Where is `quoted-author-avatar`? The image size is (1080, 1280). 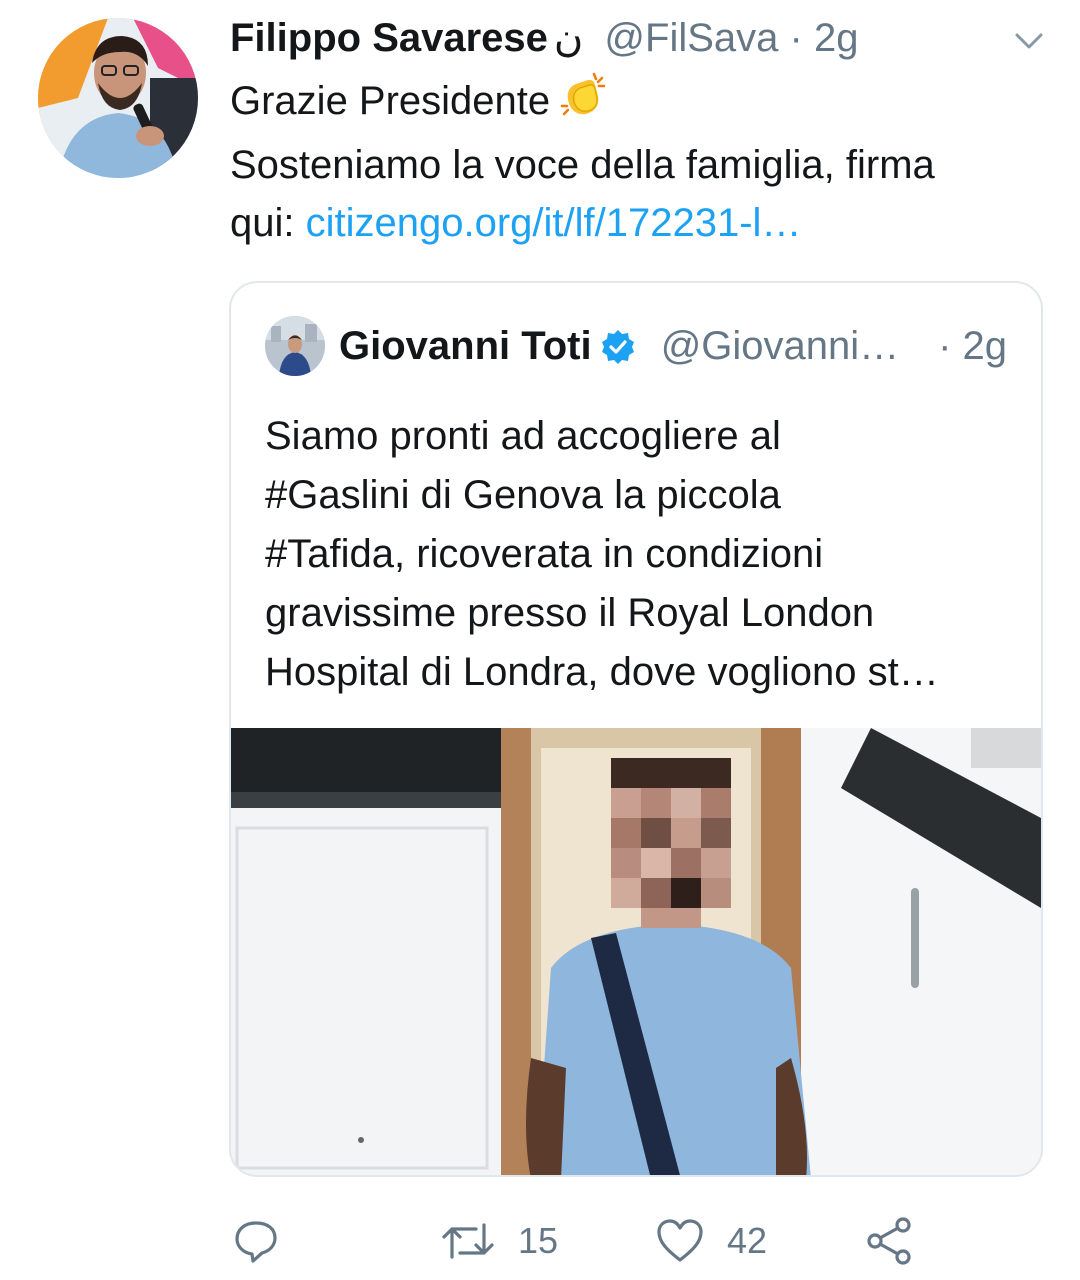 quoted-author-avatar is located at coordinates (295, 346).